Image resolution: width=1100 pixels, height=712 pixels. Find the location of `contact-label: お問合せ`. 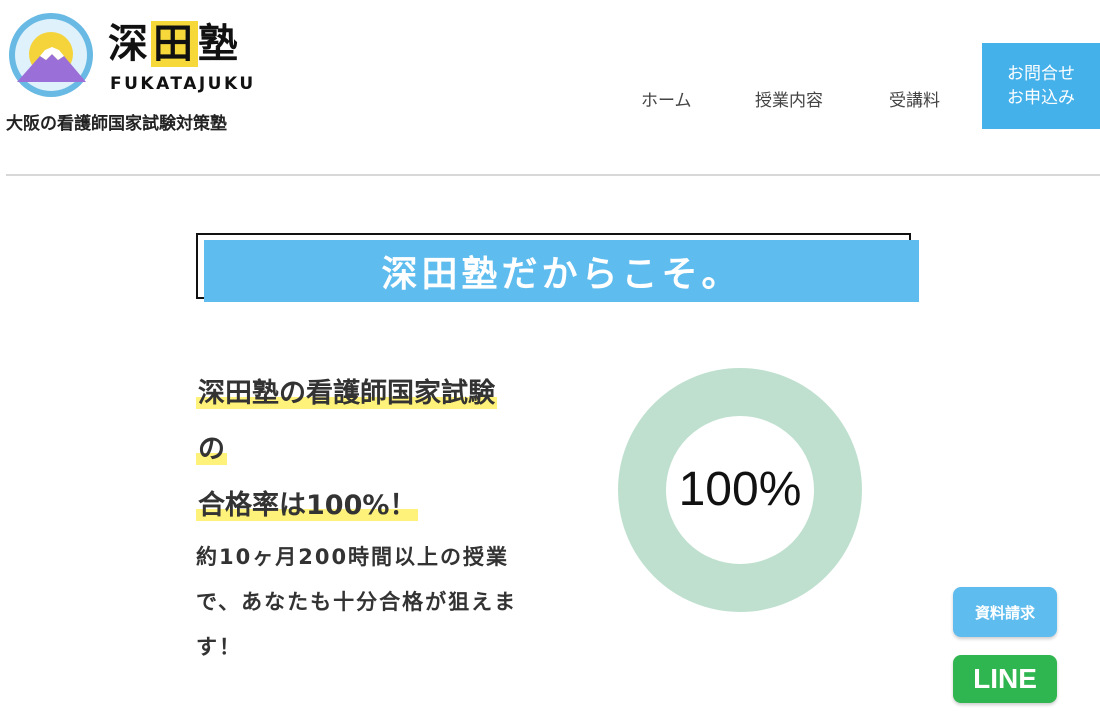

contact-label: お問合せ is located at coordinates (1041, 74).